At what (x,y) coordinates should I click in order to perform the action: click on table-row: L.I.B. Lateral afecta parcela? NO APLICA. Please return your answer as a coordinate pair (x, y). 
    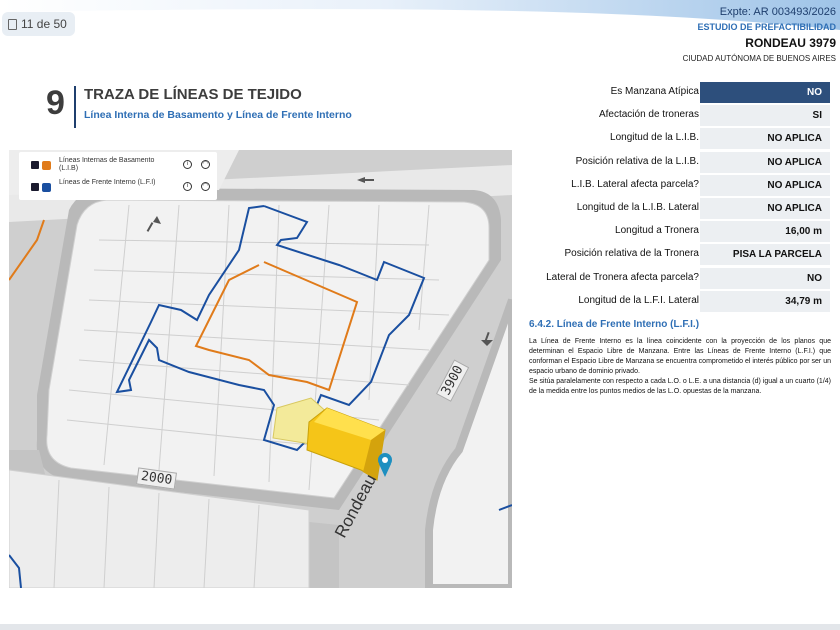
    Looking at the image, I should click on (678, 185).